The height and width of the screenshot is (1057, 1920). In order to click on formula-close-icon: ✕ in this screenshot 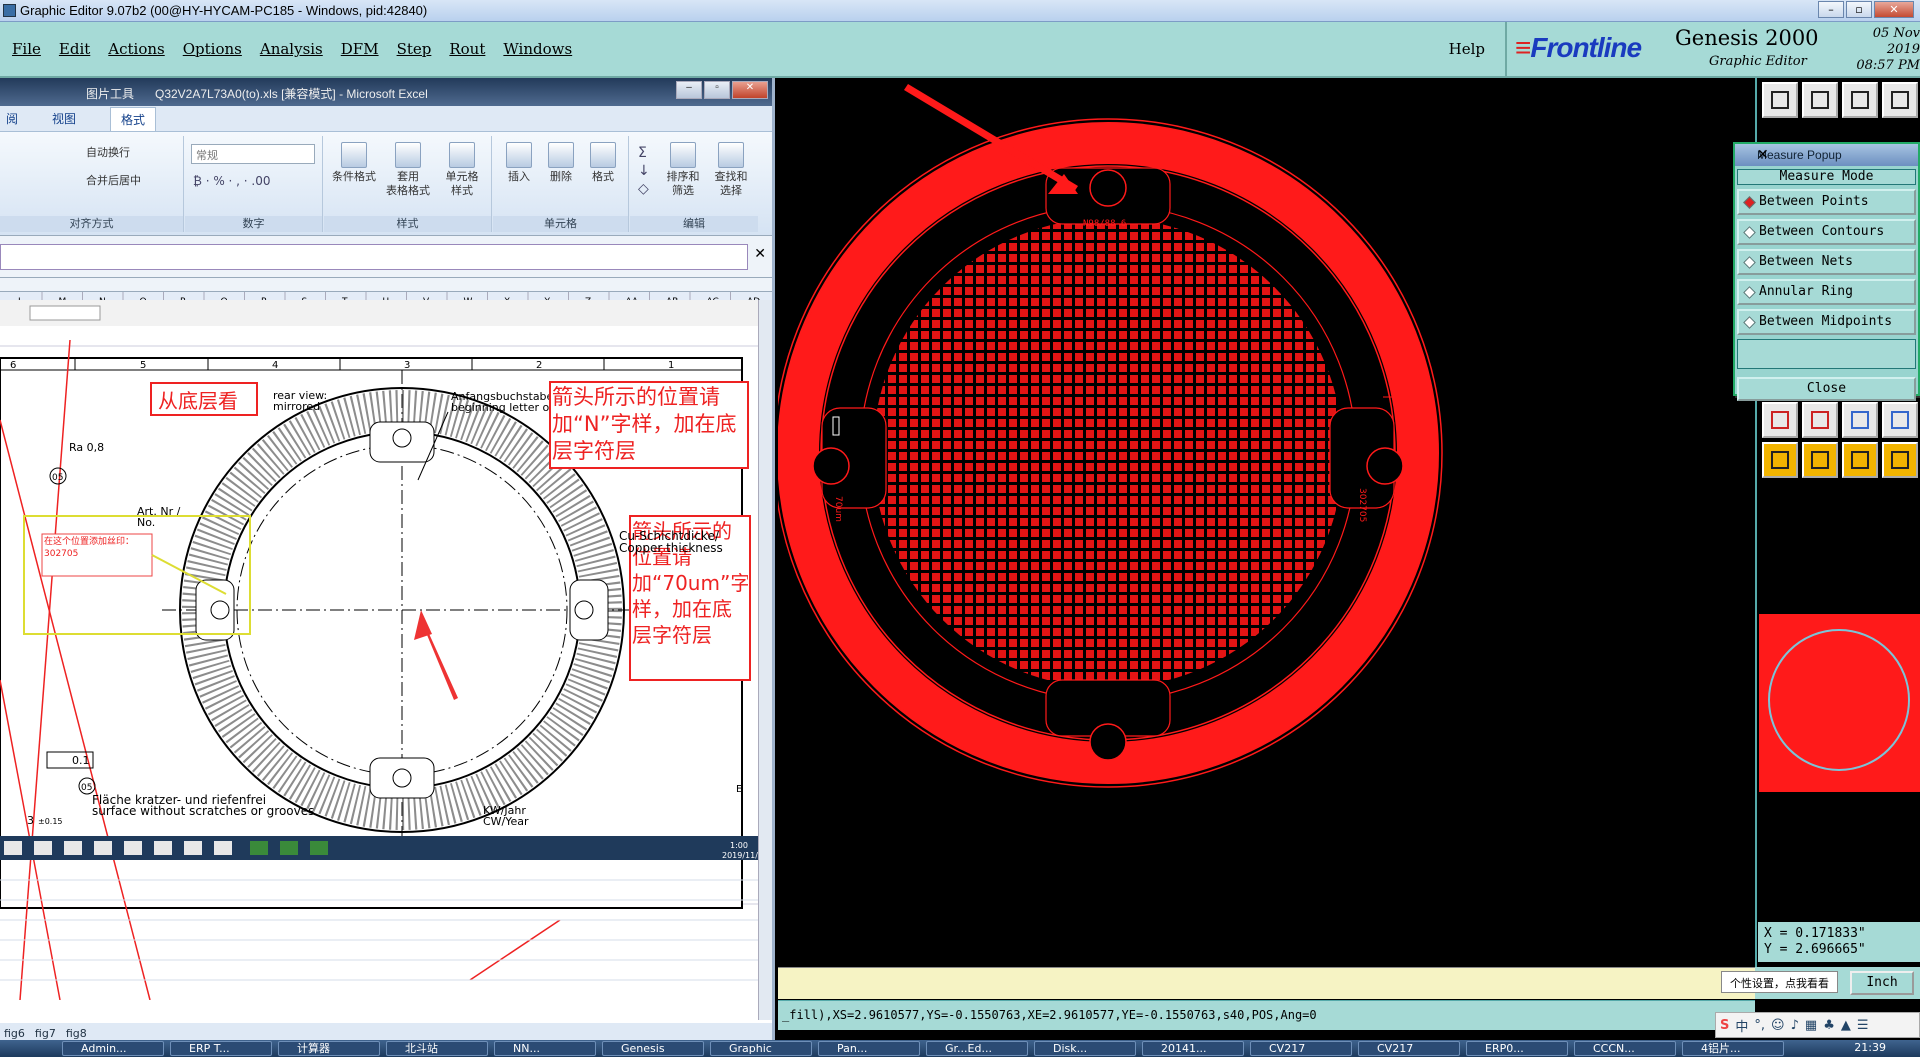, I will do `click(760, 254)`.